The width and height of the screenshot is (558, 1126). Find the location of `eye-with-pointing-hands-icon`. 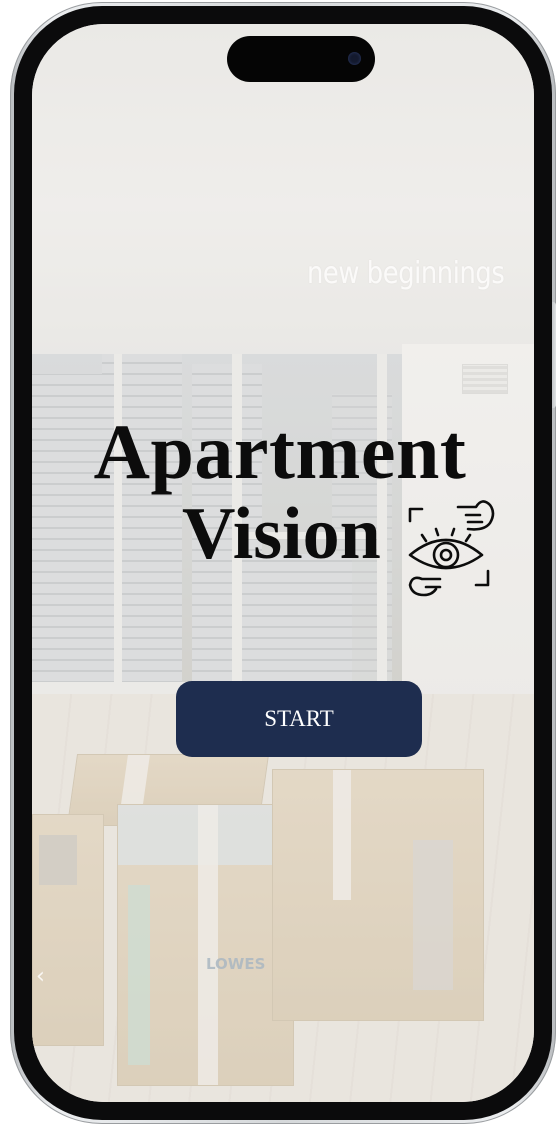

eye-with-pointing-hands-icon is located at coordinates (451, 548).